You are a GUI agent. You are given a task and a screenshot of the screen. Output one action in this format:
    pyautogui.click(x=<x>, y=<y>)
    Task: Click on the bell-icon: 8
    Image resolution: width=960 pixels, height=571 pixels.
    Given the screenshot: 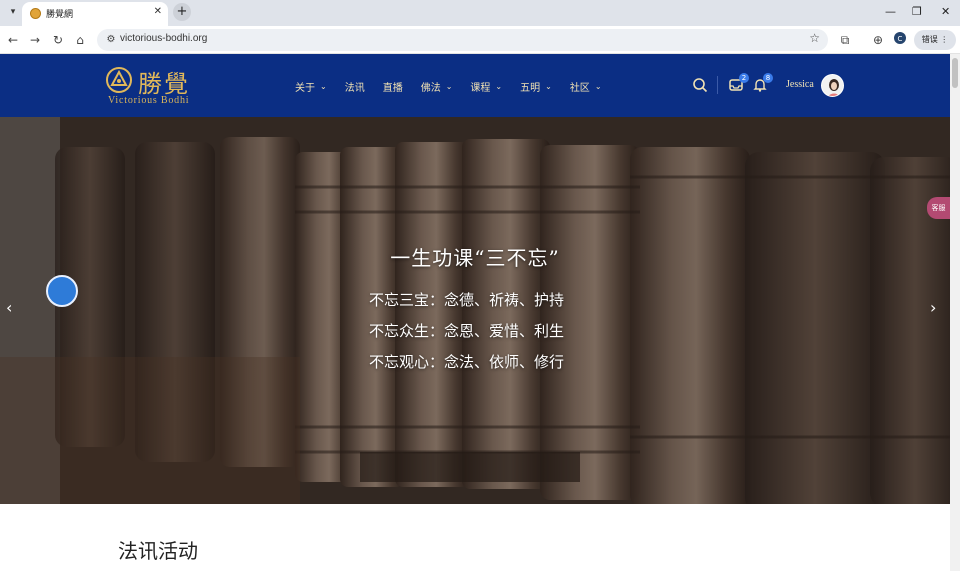 What is the action you would take?
    pyautogui.click(x=762, y=83)
    